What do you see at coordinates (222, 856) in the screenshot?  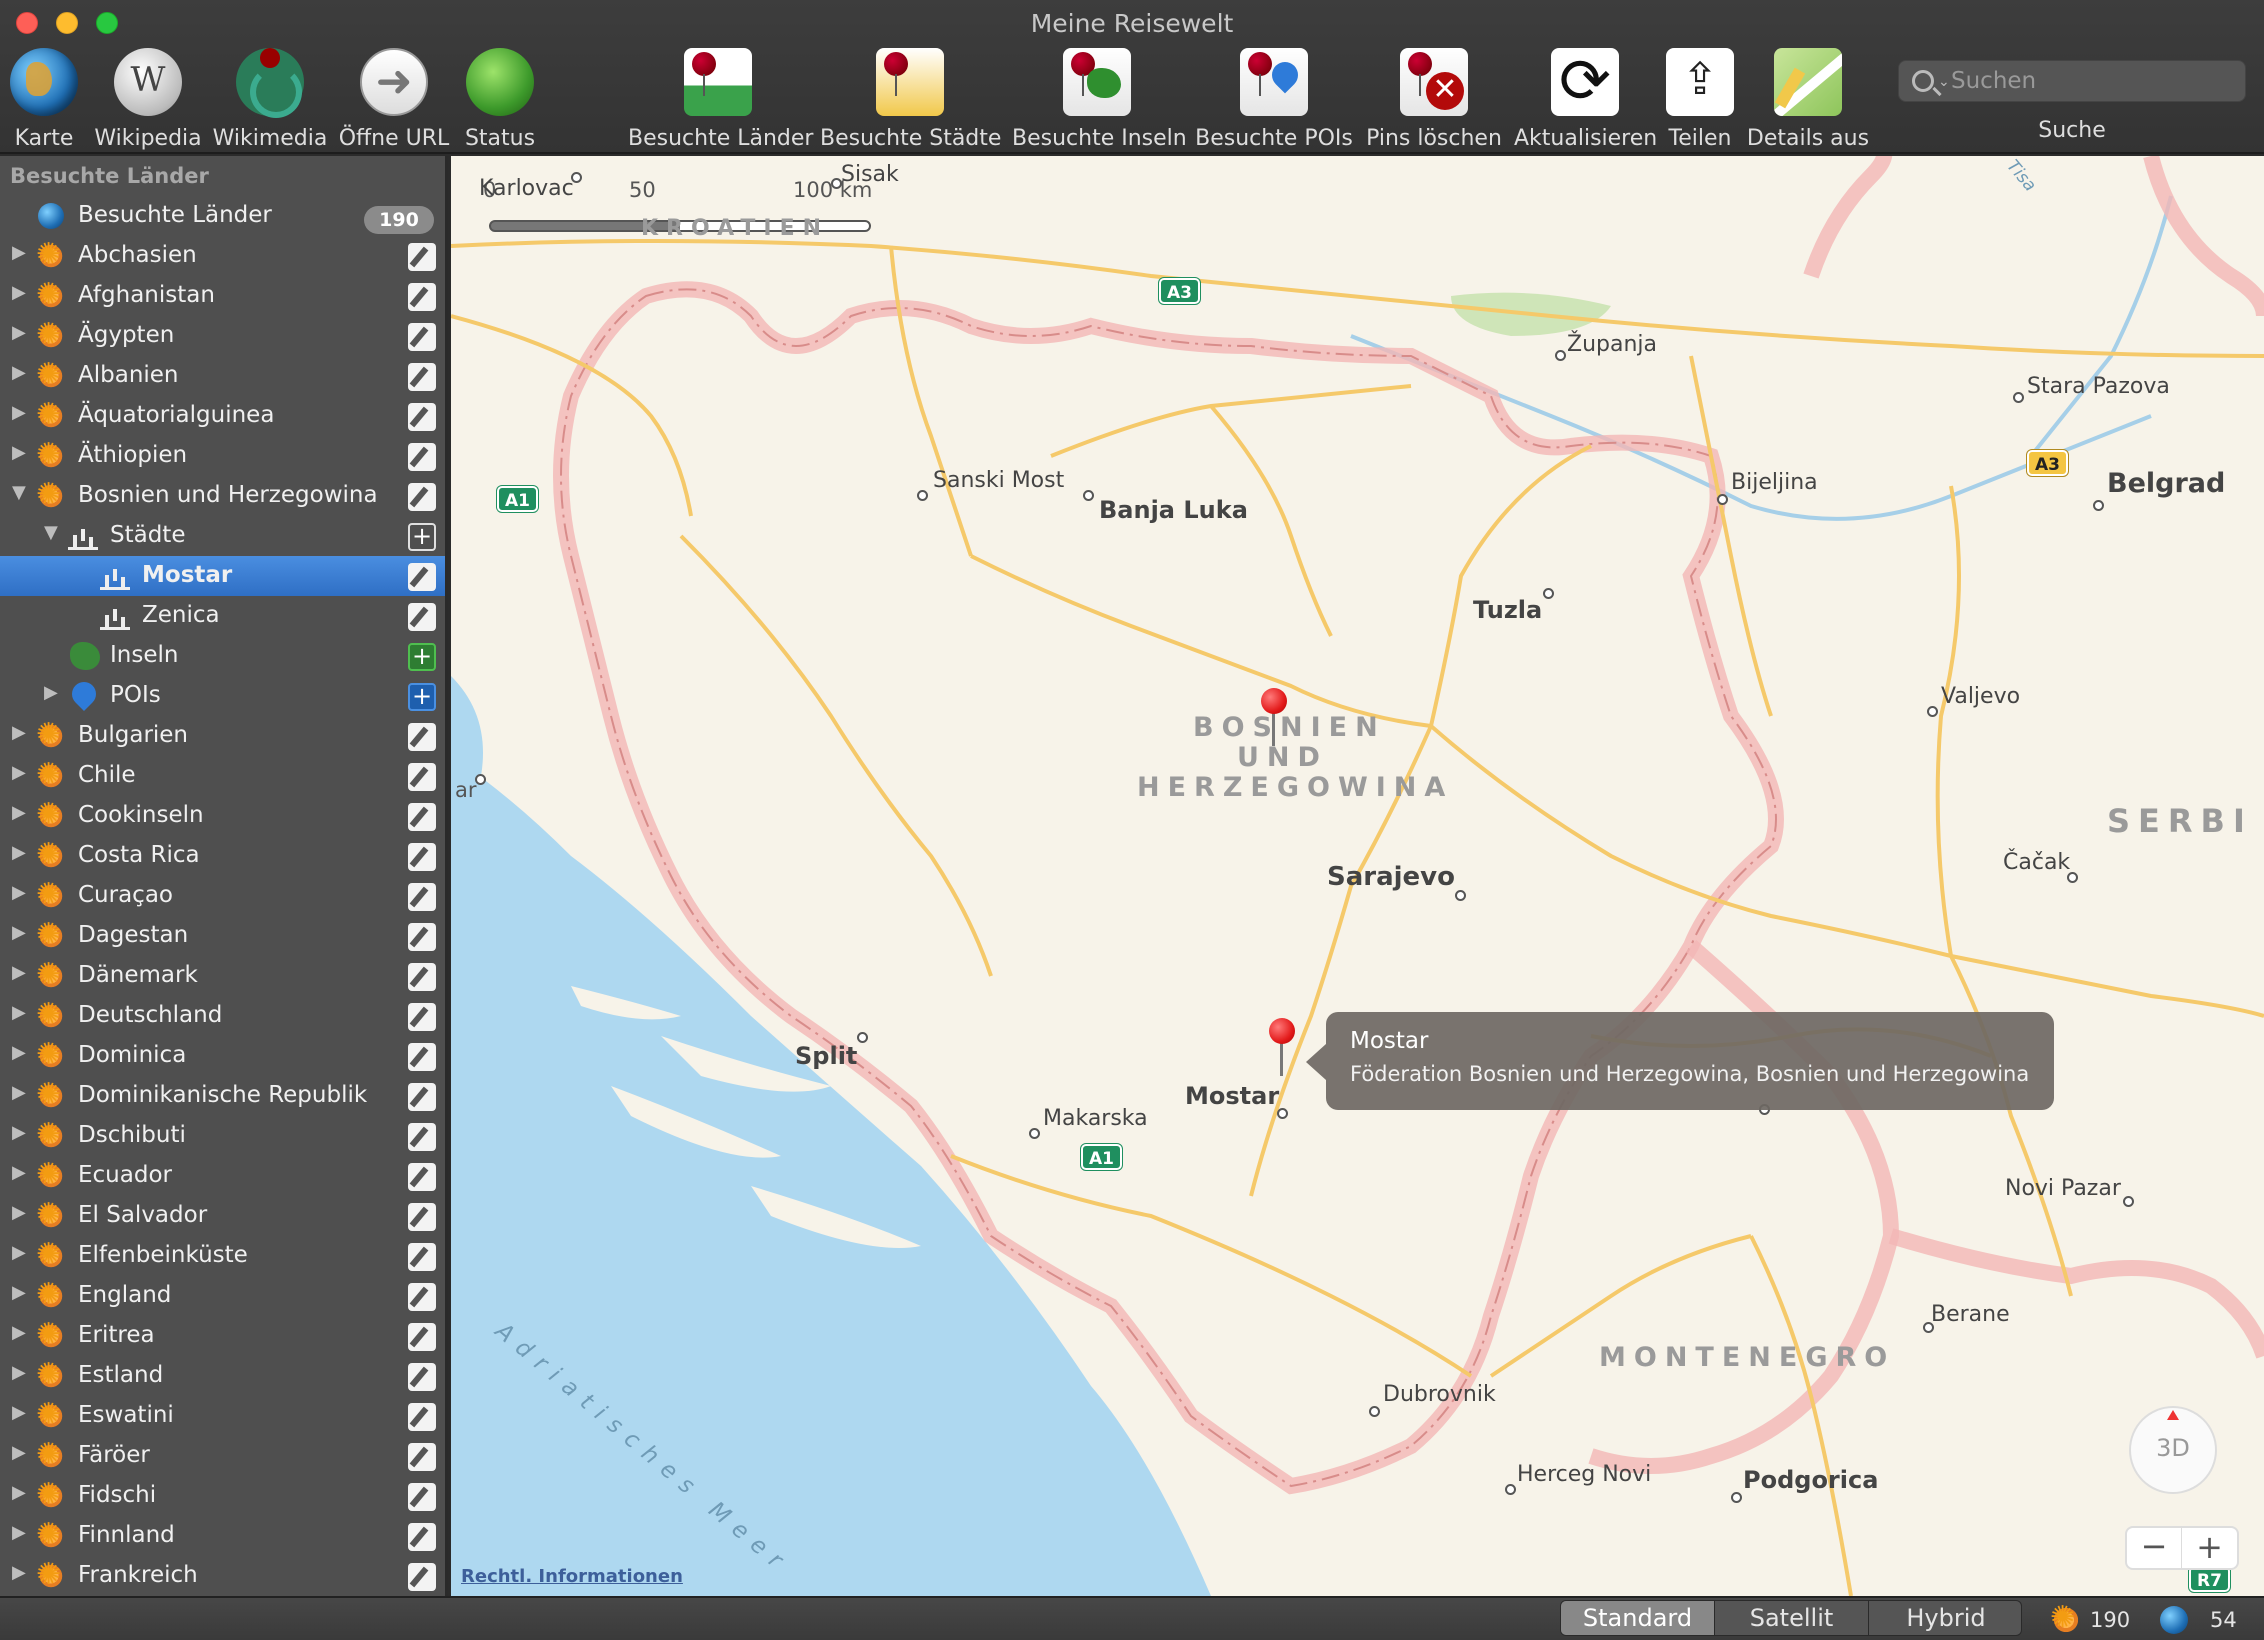 I see `sidebar-item-country: ▶ Costa Rica` at bounding box center [222, 856].